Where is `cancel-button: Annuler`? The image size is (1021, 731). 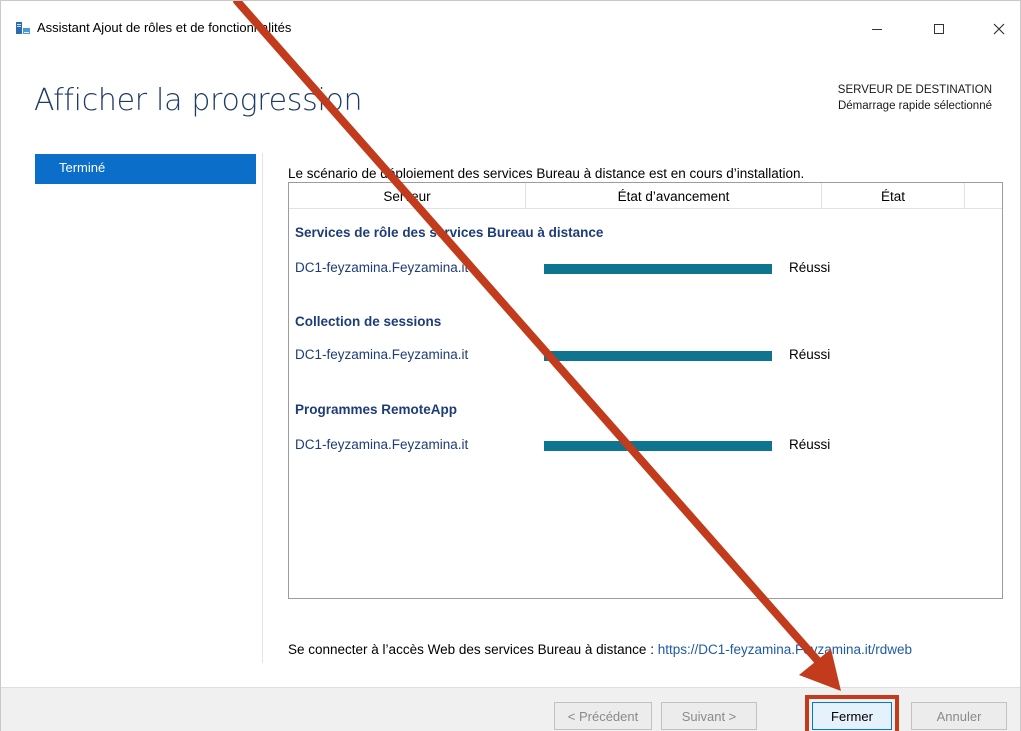 cancel-button: Annuler is located at coordinates (959, 716).